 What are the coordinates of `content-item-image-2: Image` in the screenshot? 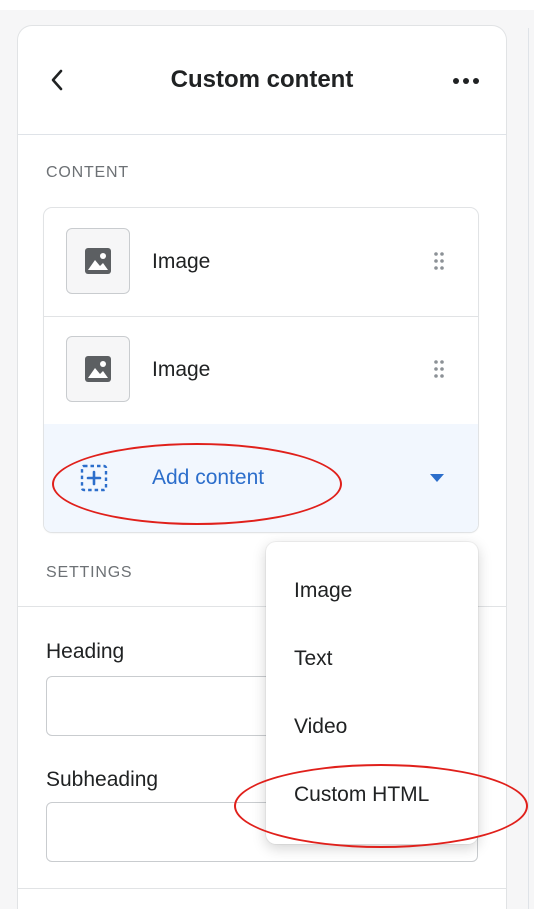 It's located at (261, 370).